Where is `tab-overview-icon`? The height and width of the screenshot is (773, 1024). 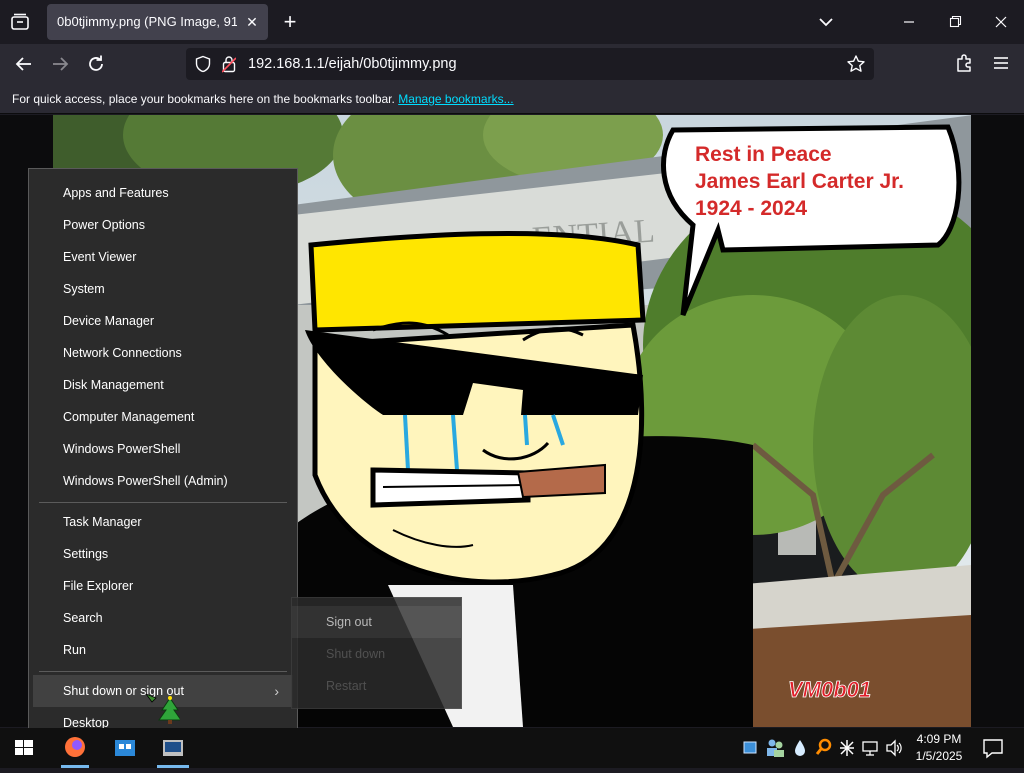 tab-overview-icon is located at coordinates (20, 22).